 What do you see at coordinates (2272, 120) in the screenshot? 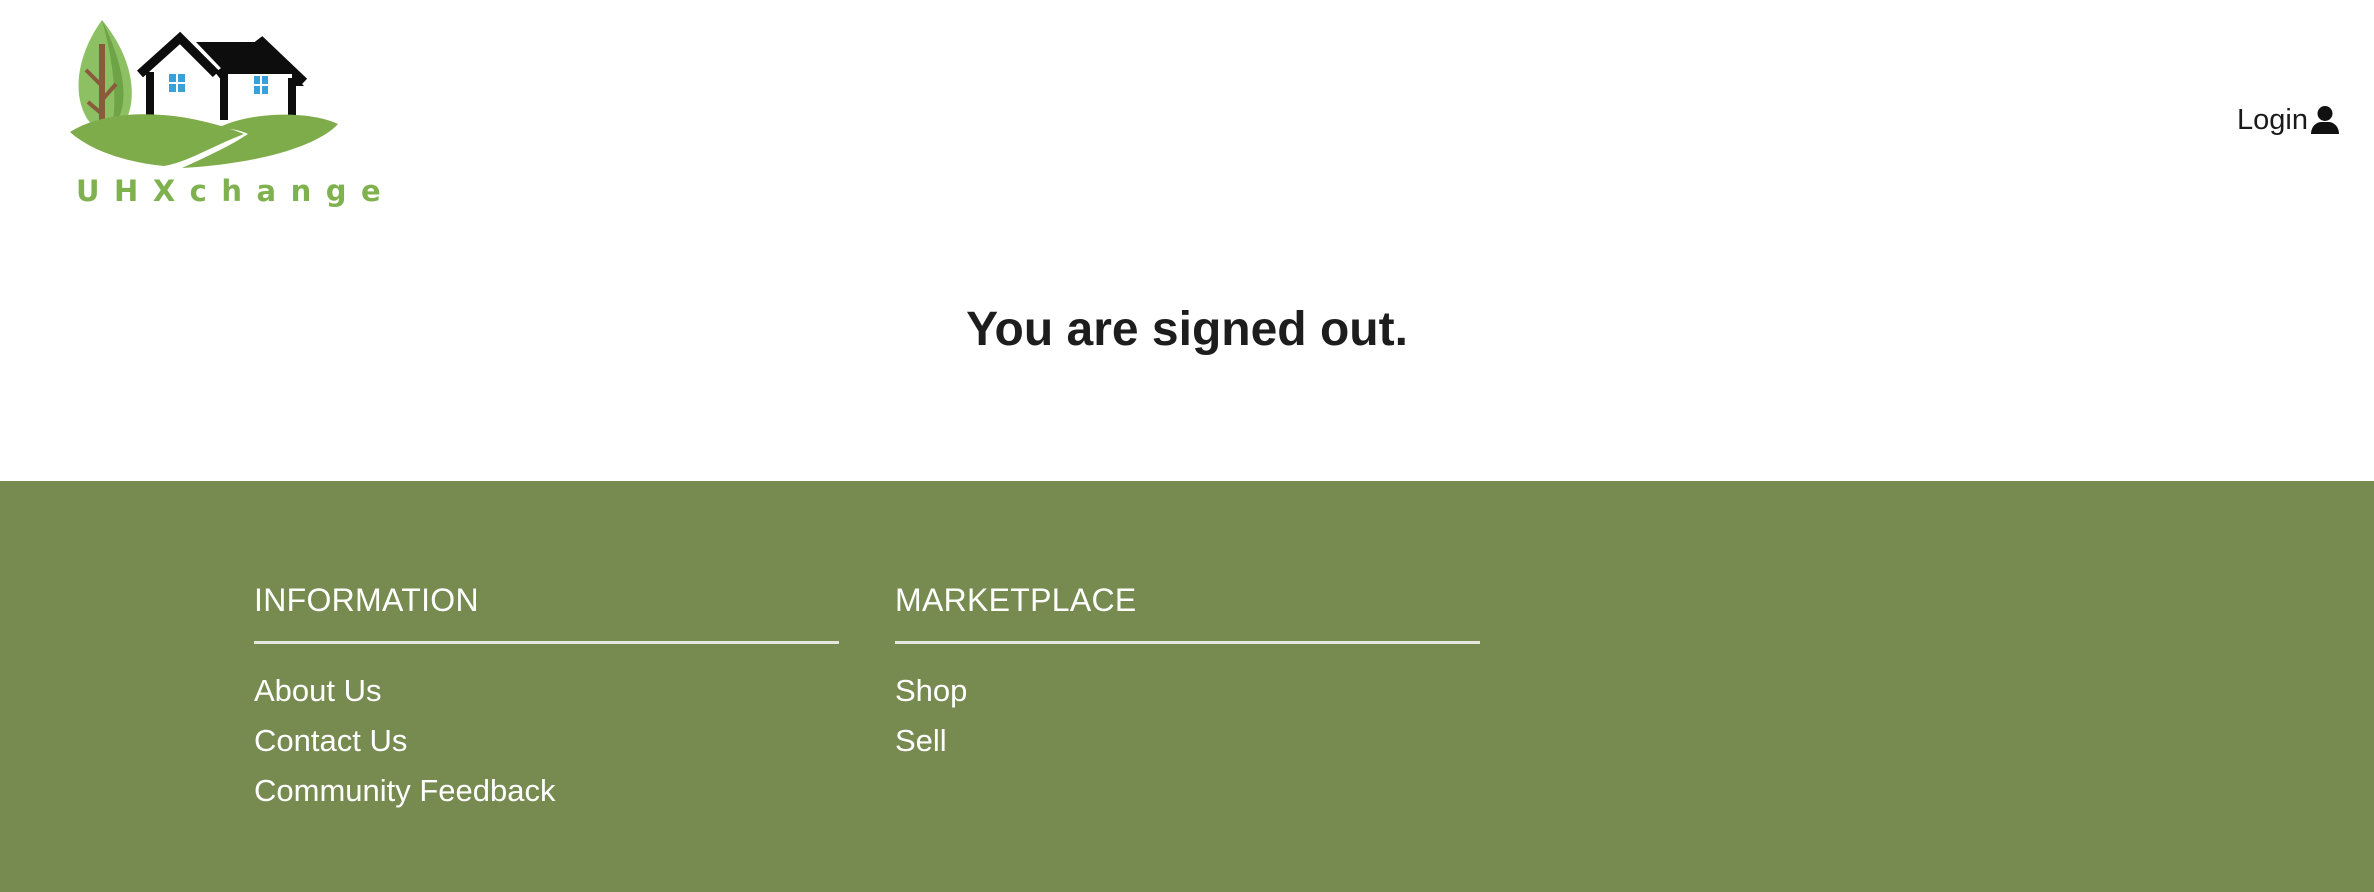
I see `login-label: Login` at bounding box center [2272, 120].